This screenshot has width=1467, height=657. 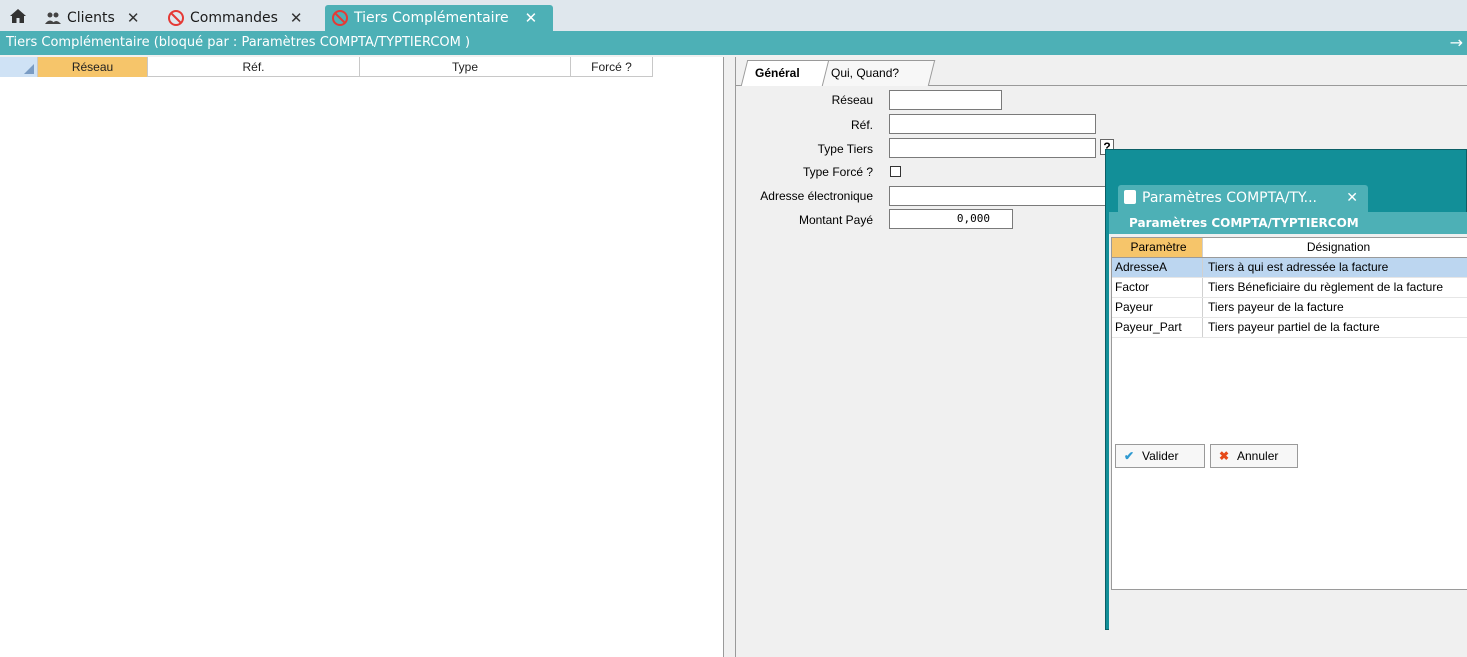 I want to click on tab-general: Général, so click(x=785, y=73).